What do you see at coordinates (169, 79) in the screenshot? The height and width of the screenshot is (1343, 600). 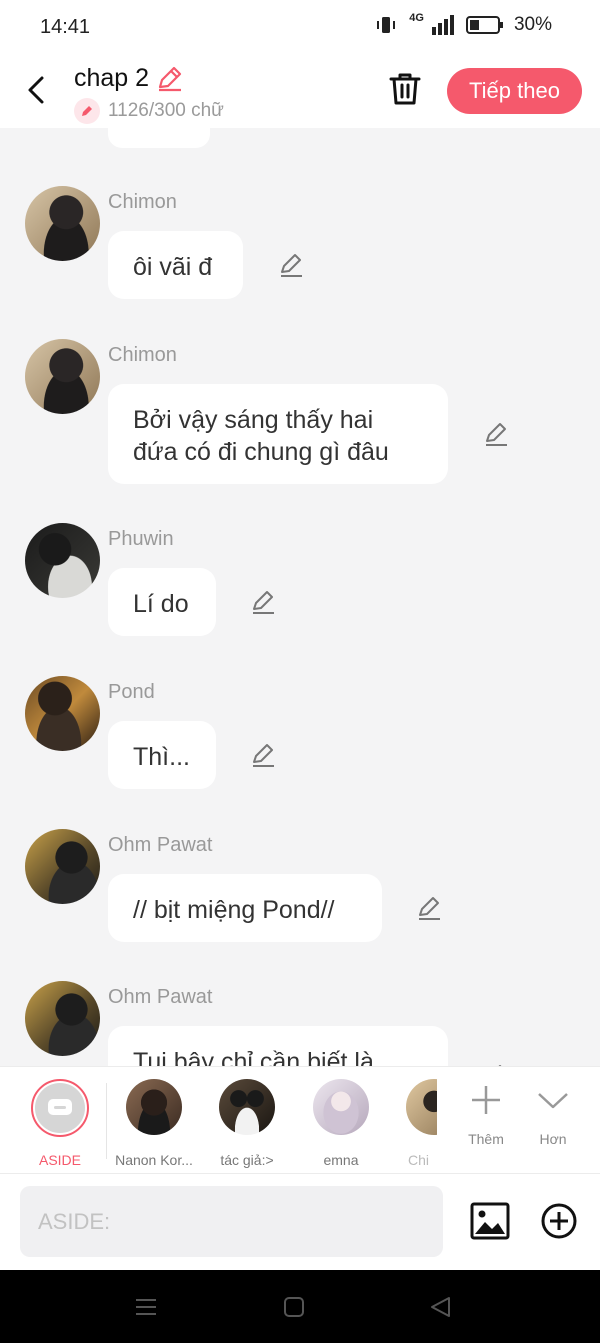 I see `edit-title-pencil-icon` at bounding box center [169, 79].